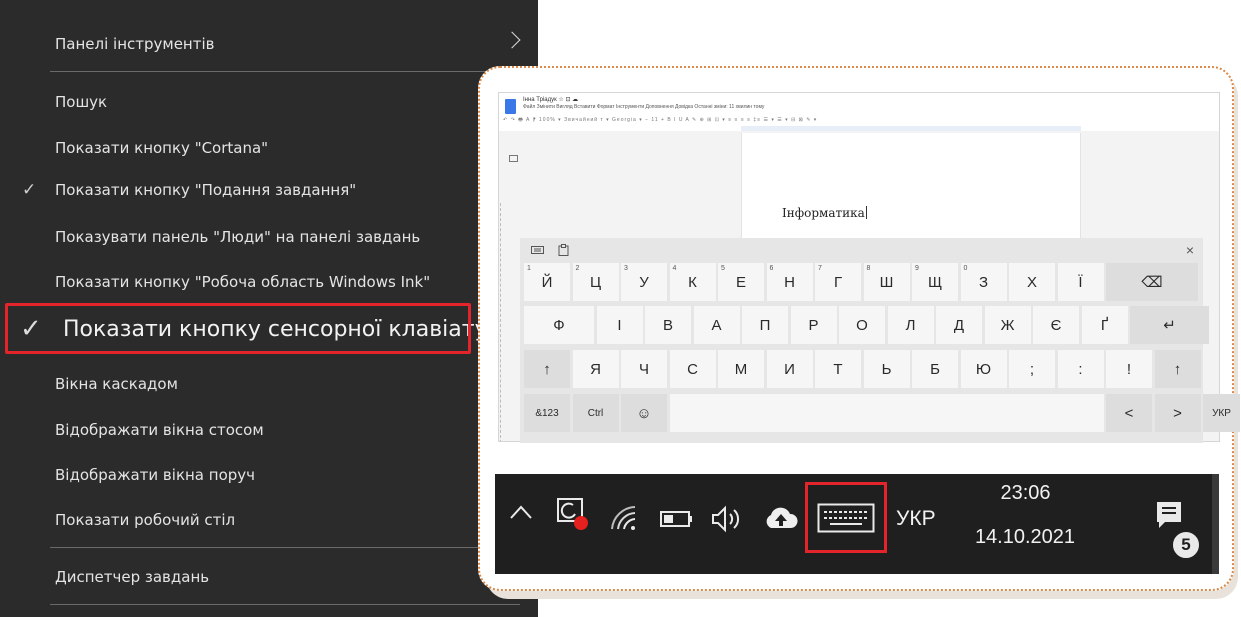 This screenshot has height=617, width=1241. I want to click on symbols-key: &123, so click(547, 413).